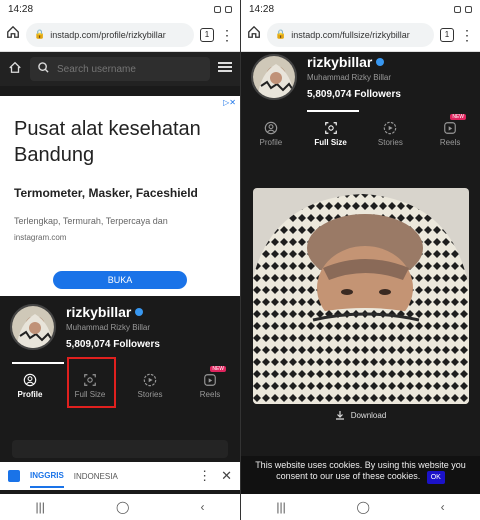 This screenshot has width=480, height=520. Describe the element at coordinates (330, 128) in the screenshot. I see `fullsize-icon` at that location.